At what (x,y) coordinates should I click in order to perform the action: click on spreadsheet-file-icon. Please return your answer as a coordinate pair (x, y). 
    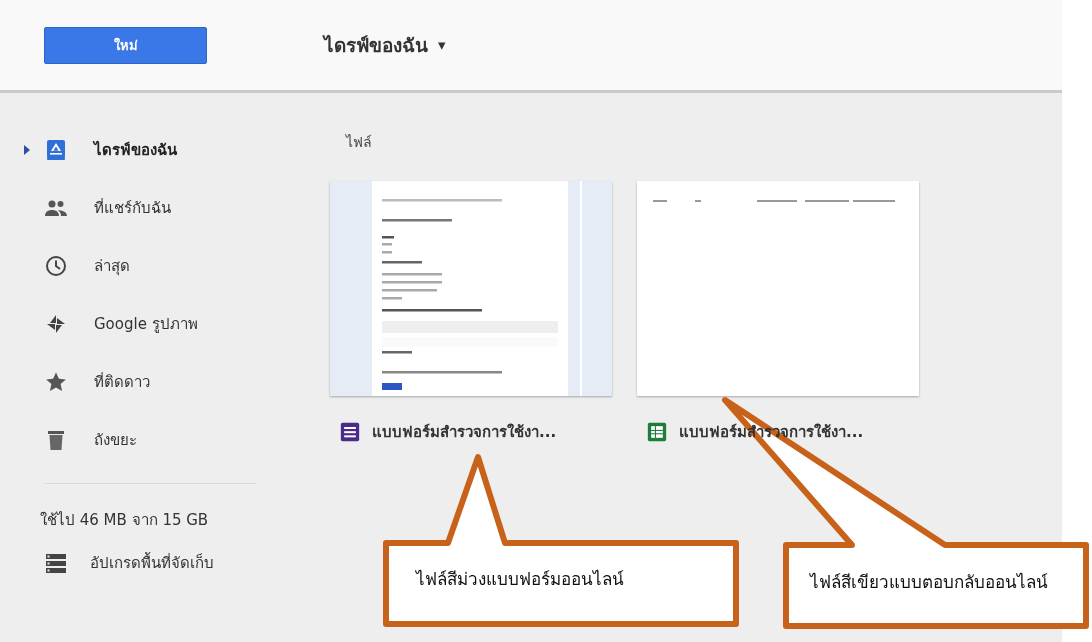
    Looking at the image, I should click on (657, 432).